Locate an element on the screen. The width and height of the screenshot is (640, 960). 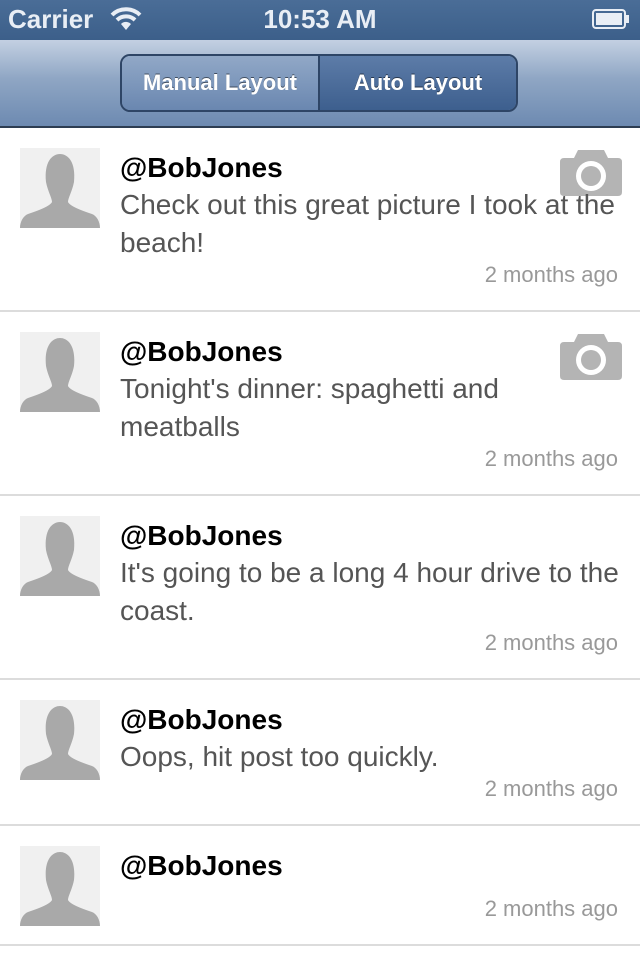
list-item: @BobJones 2 months ago is located at coordinates (320, 886).